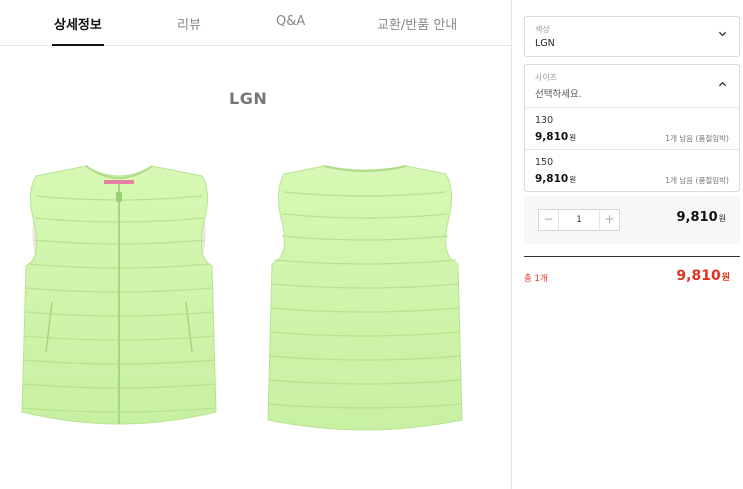 The image size is (743, 489). What do you see at coordinates (632, 170) in the screenshot?
I see `size-option-150: 150 9,810원 1개 남음 (품절임박)` at bounding box center [632, 170].